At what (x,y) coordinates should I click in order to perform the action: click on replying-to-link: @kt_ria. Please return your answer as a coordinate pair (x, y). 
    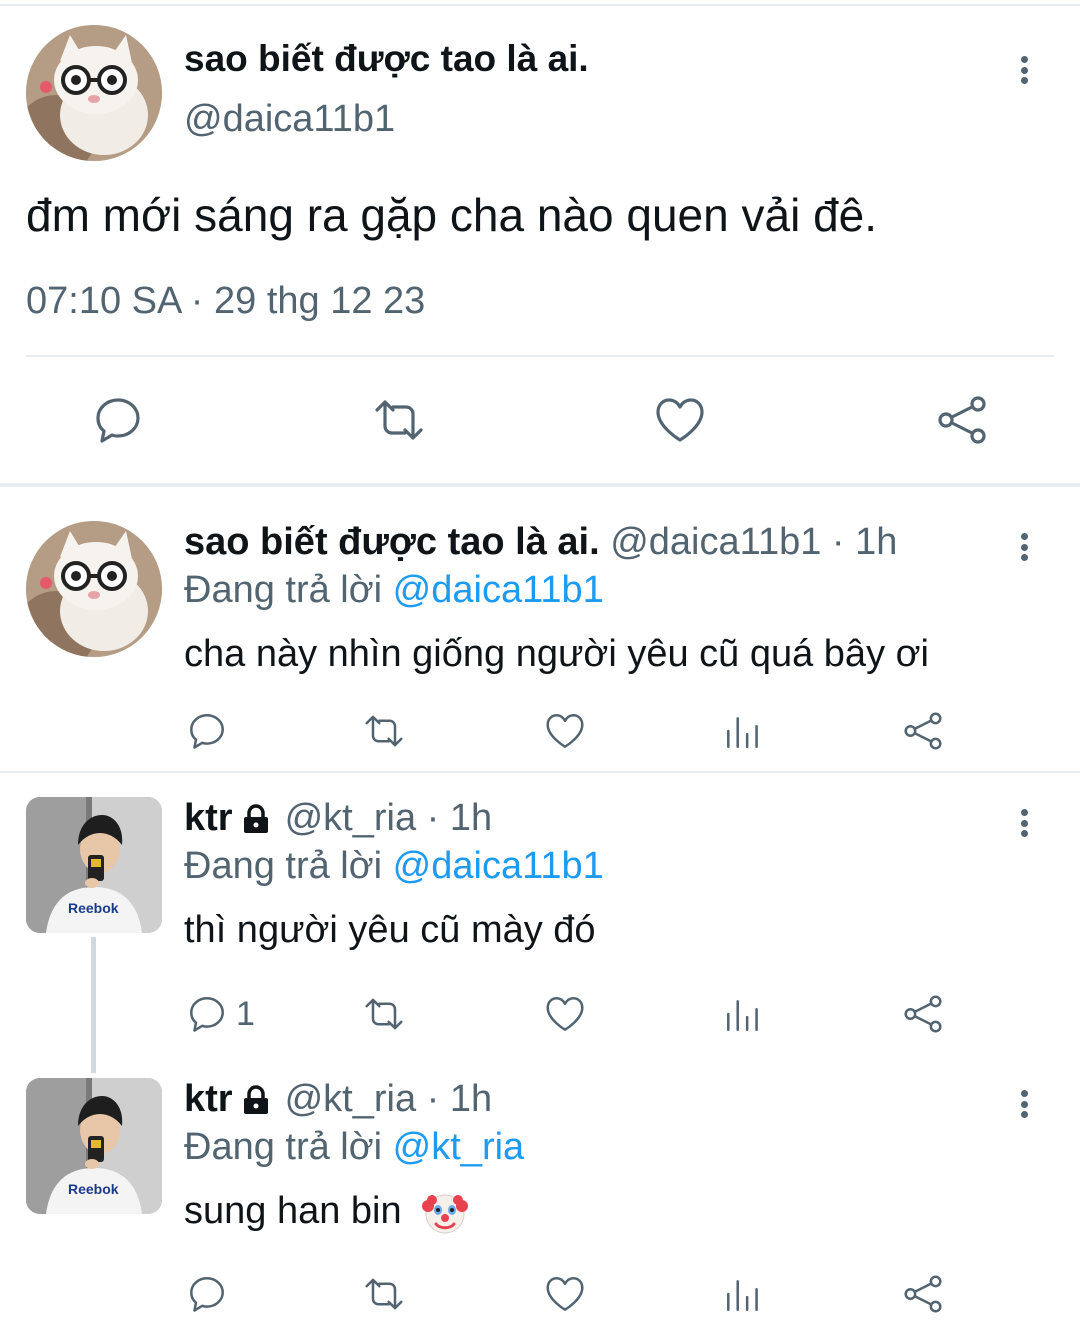
    Looking at the image, I should click on (459, 1147).